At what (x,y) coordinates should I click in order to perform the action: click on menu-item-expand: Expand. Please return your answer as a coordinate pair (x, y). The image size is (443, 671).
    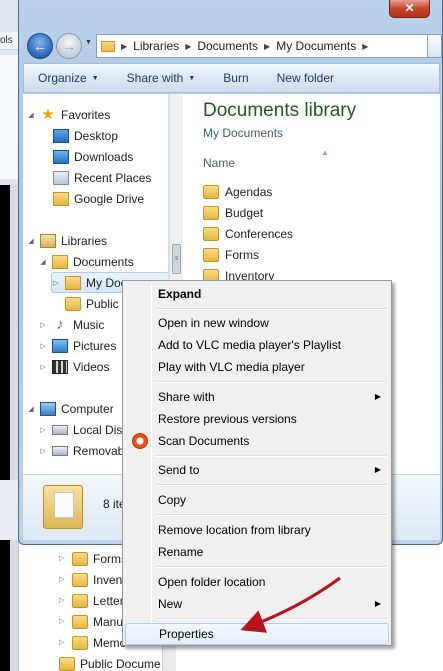
    Looking at the image, I should click on (257, 294).